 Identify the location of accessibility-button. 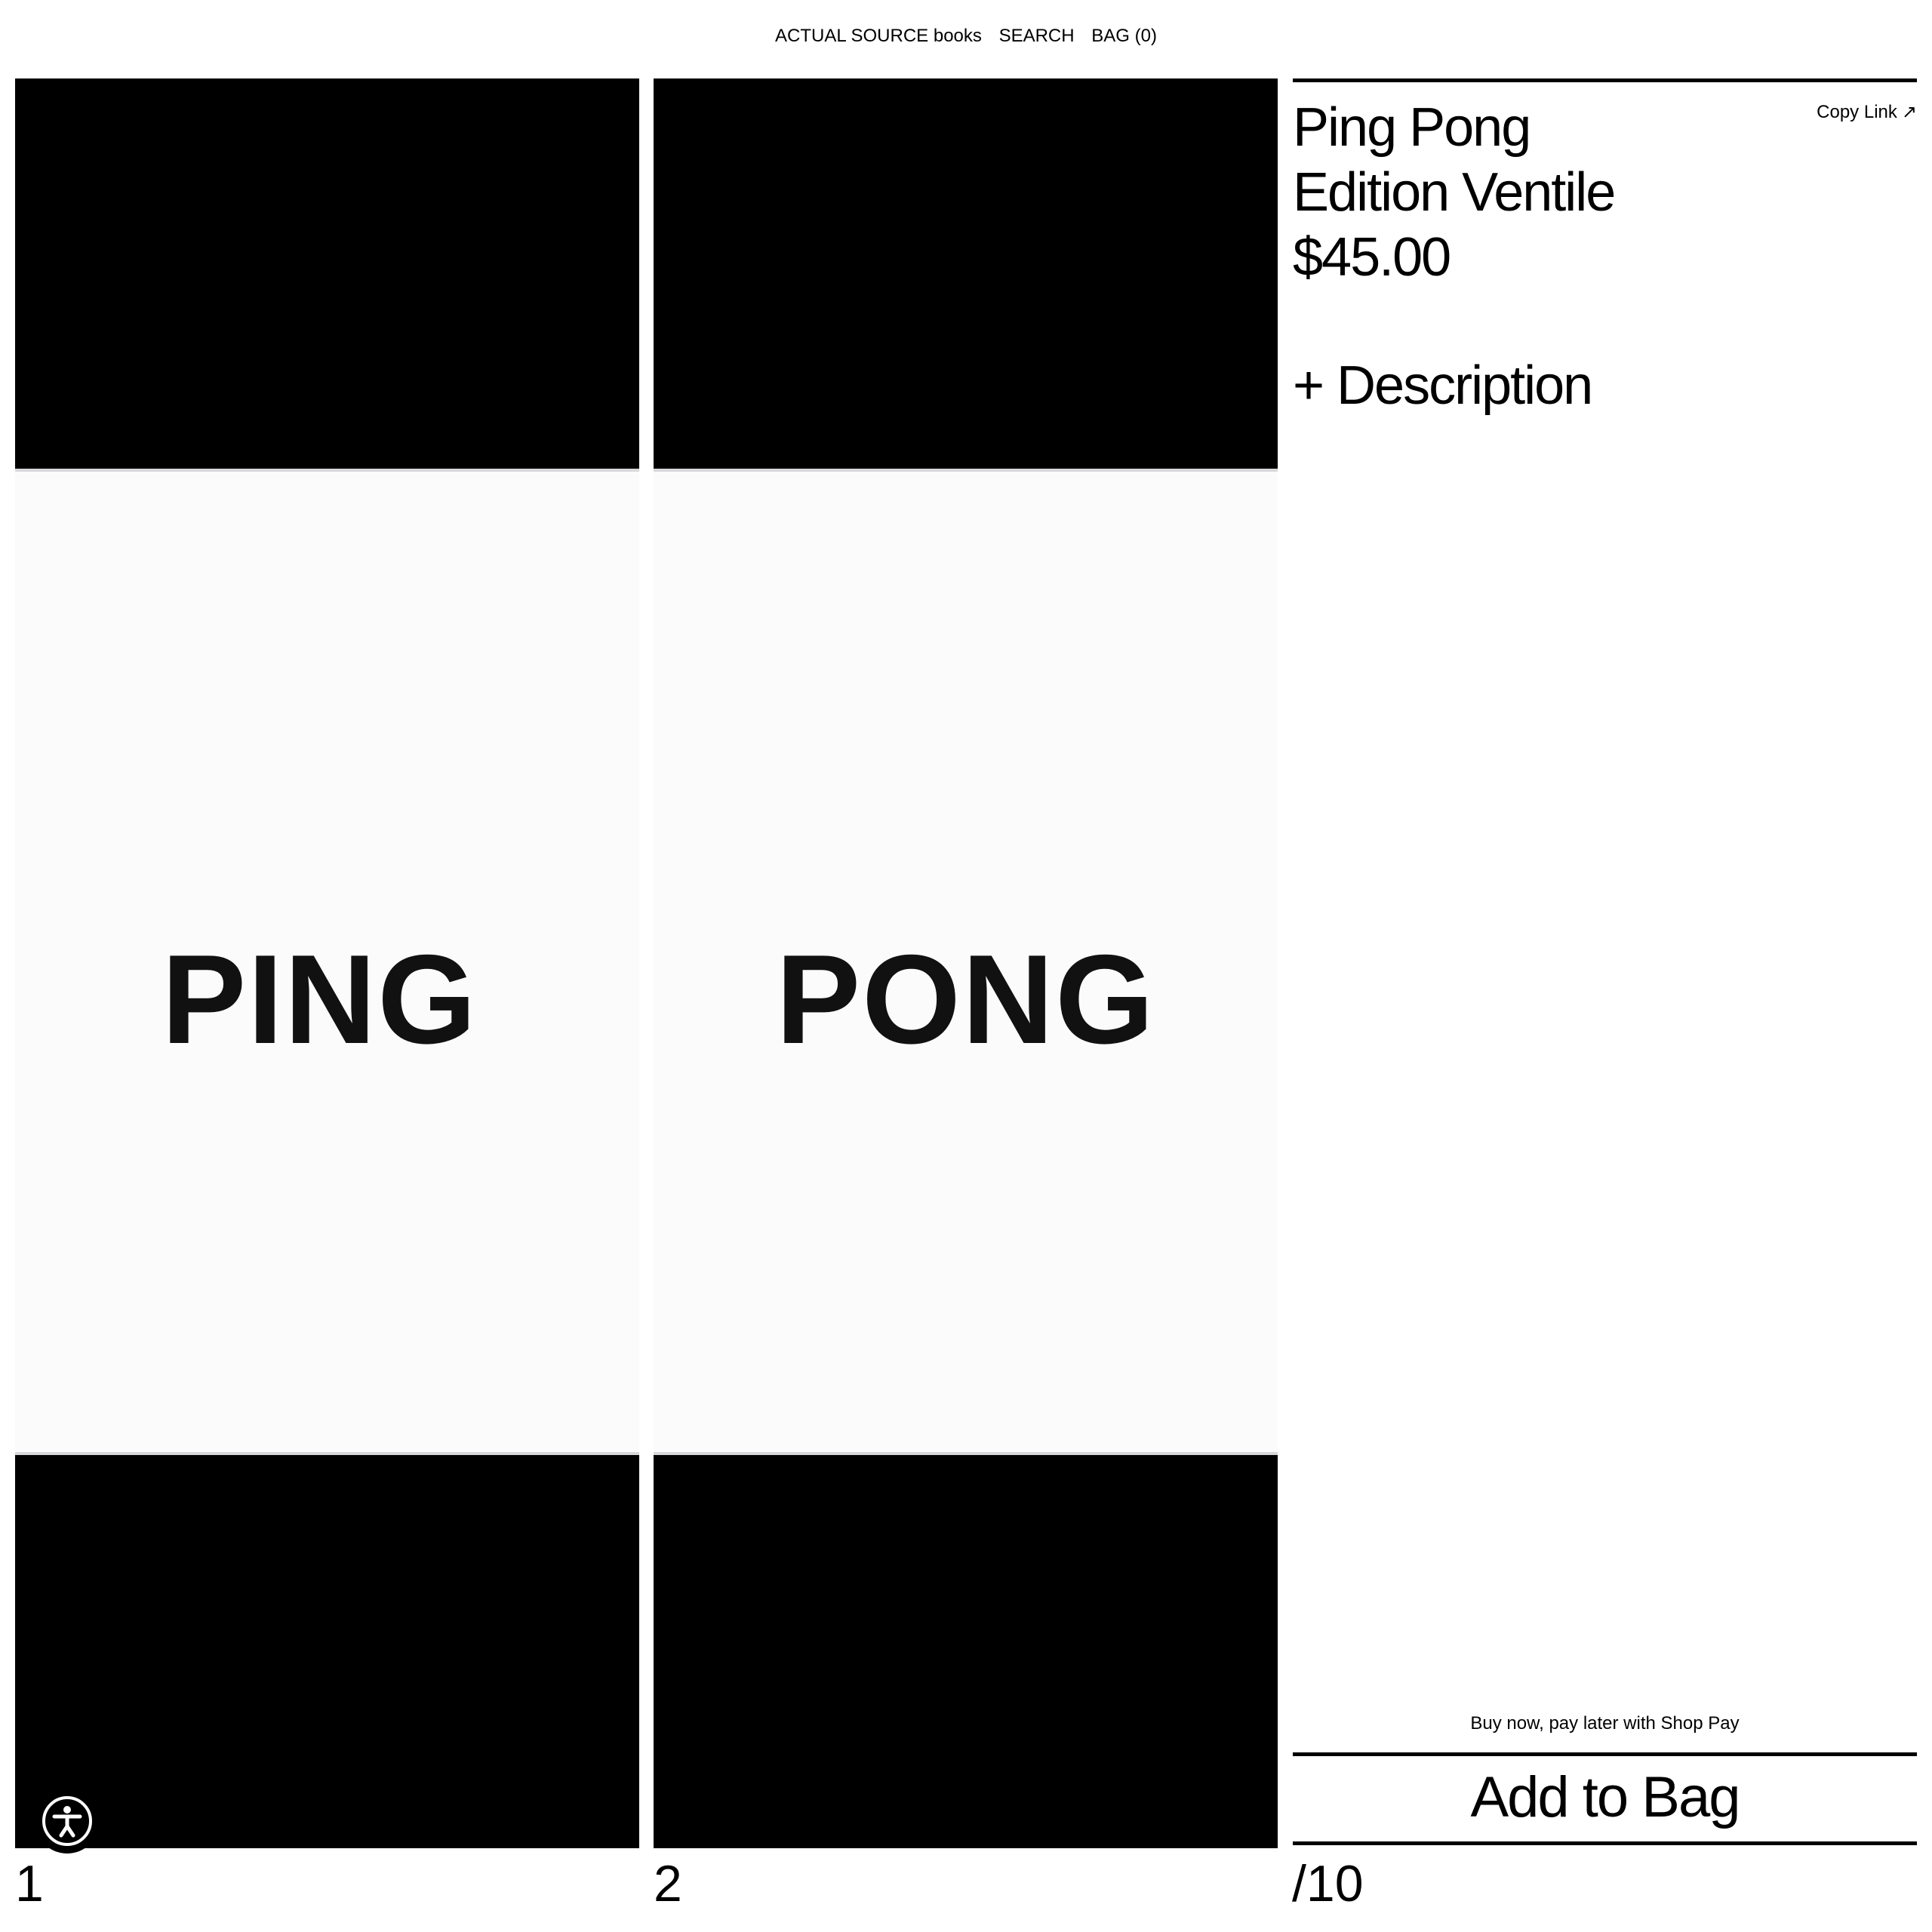
(67, 1821).